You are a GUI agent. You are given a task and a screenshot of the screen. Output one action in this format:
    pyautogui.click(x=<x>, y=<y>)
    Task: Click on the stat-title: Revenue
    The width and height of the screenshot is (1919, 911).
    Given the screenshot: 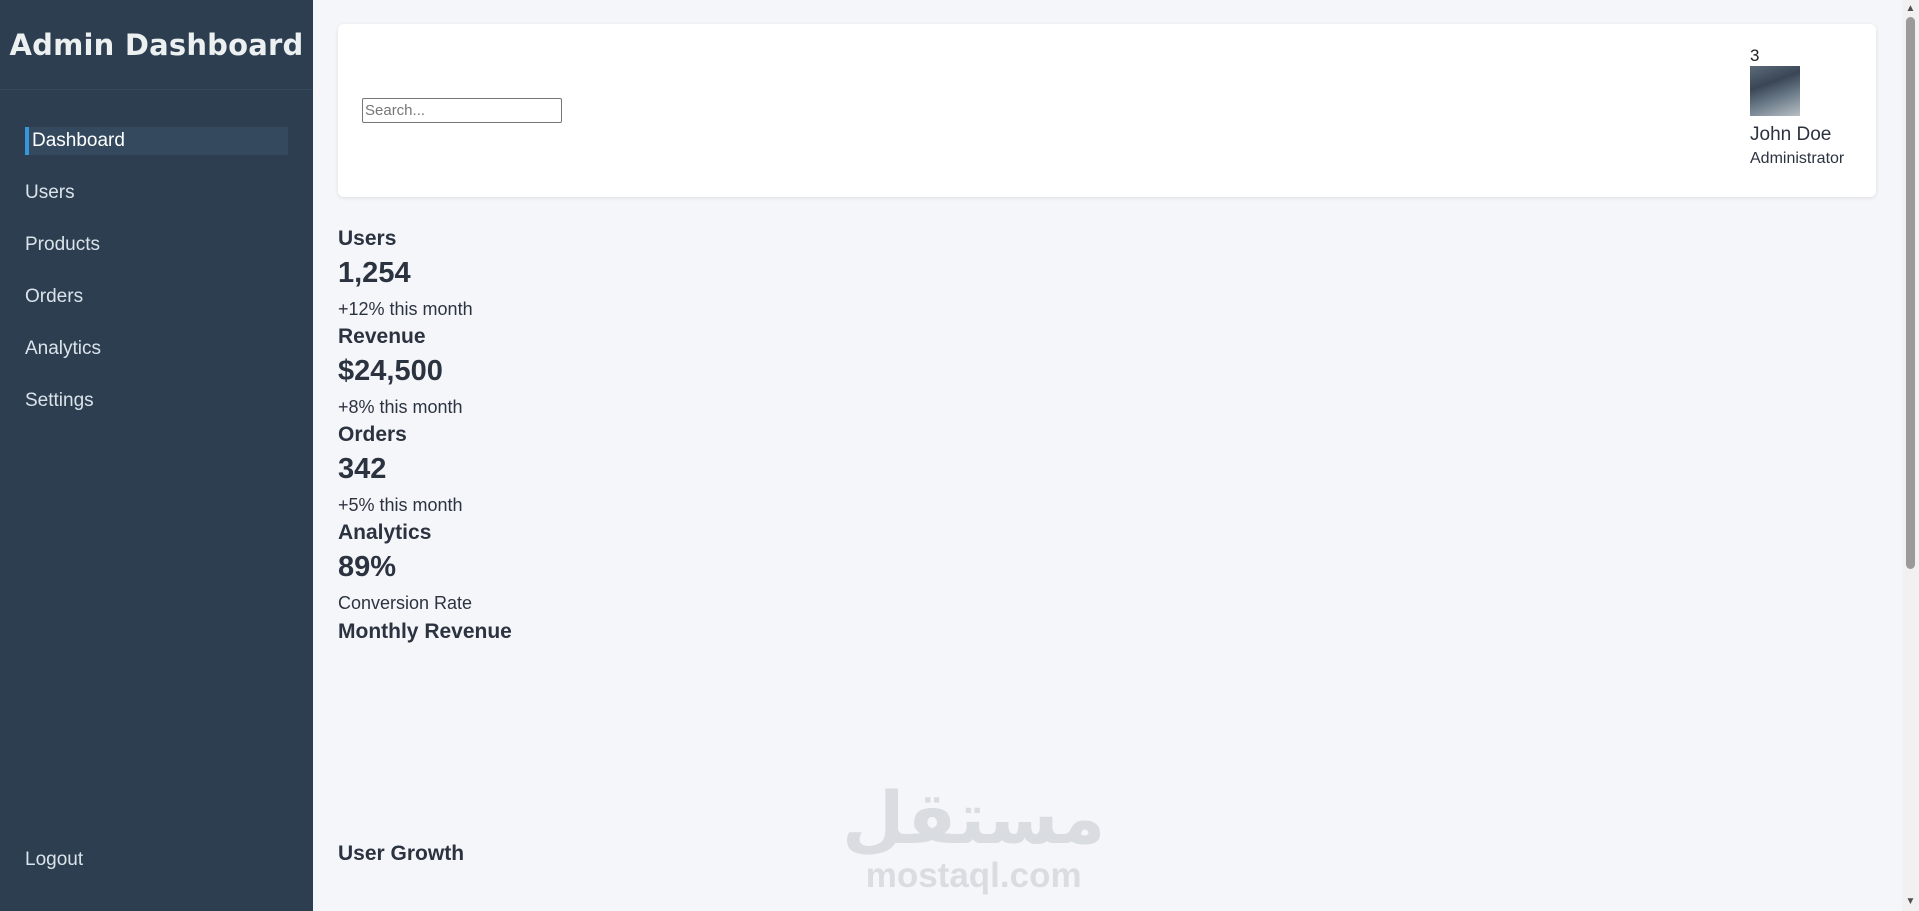 What is the action you would take?
    pyautogui.click(x=382, y=336)
    